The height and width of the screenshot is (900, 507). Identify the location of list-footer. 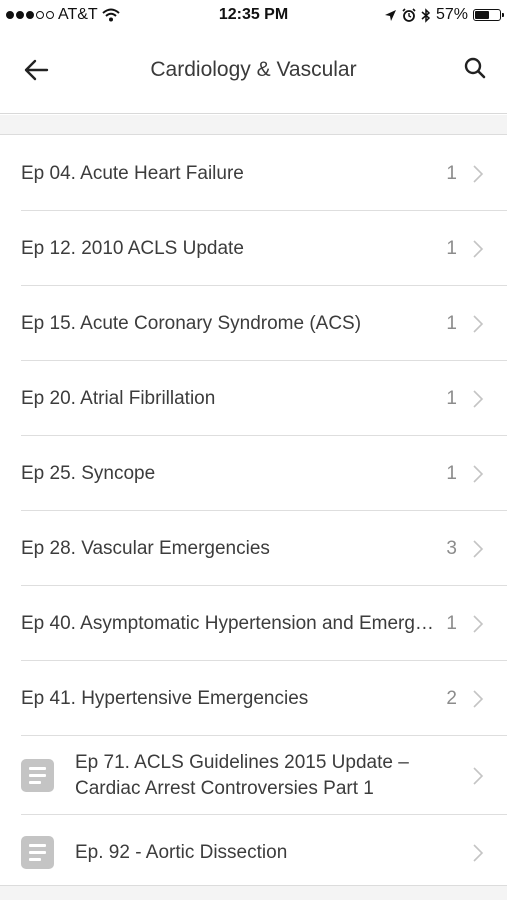
(253, 892).